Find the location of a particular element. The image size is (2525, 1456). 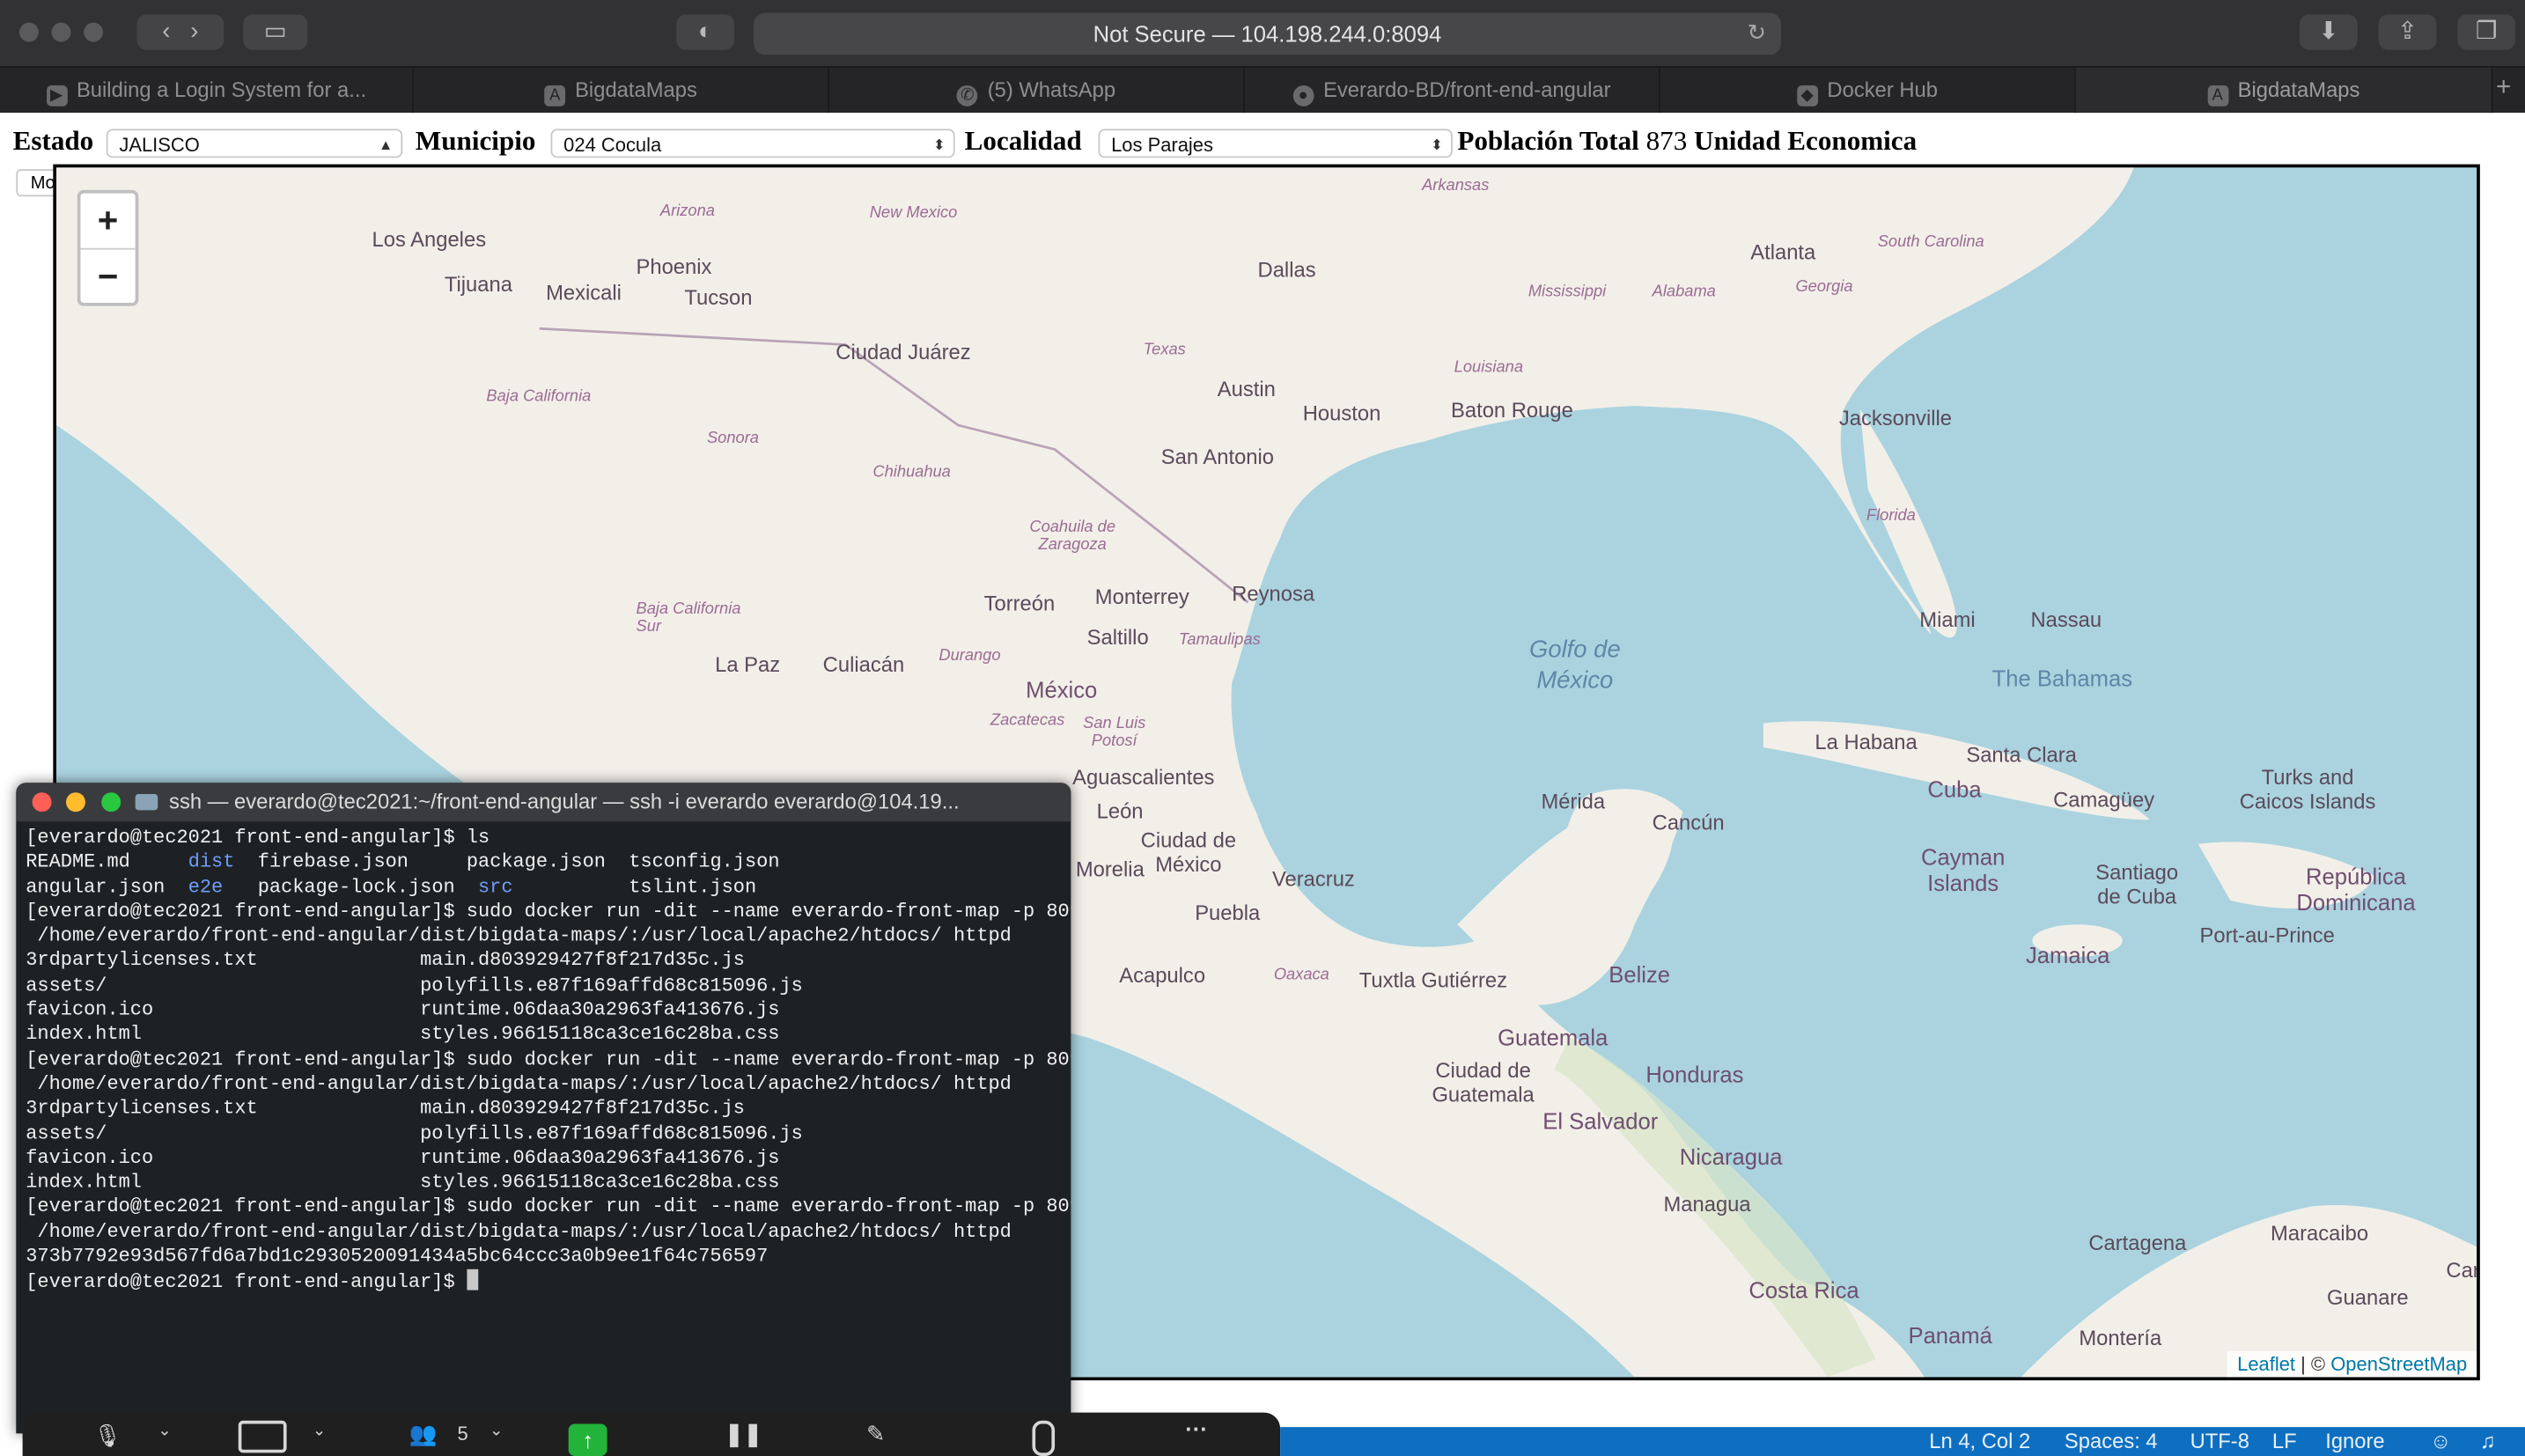

maximize-icon is located at coordinates (111, 803).